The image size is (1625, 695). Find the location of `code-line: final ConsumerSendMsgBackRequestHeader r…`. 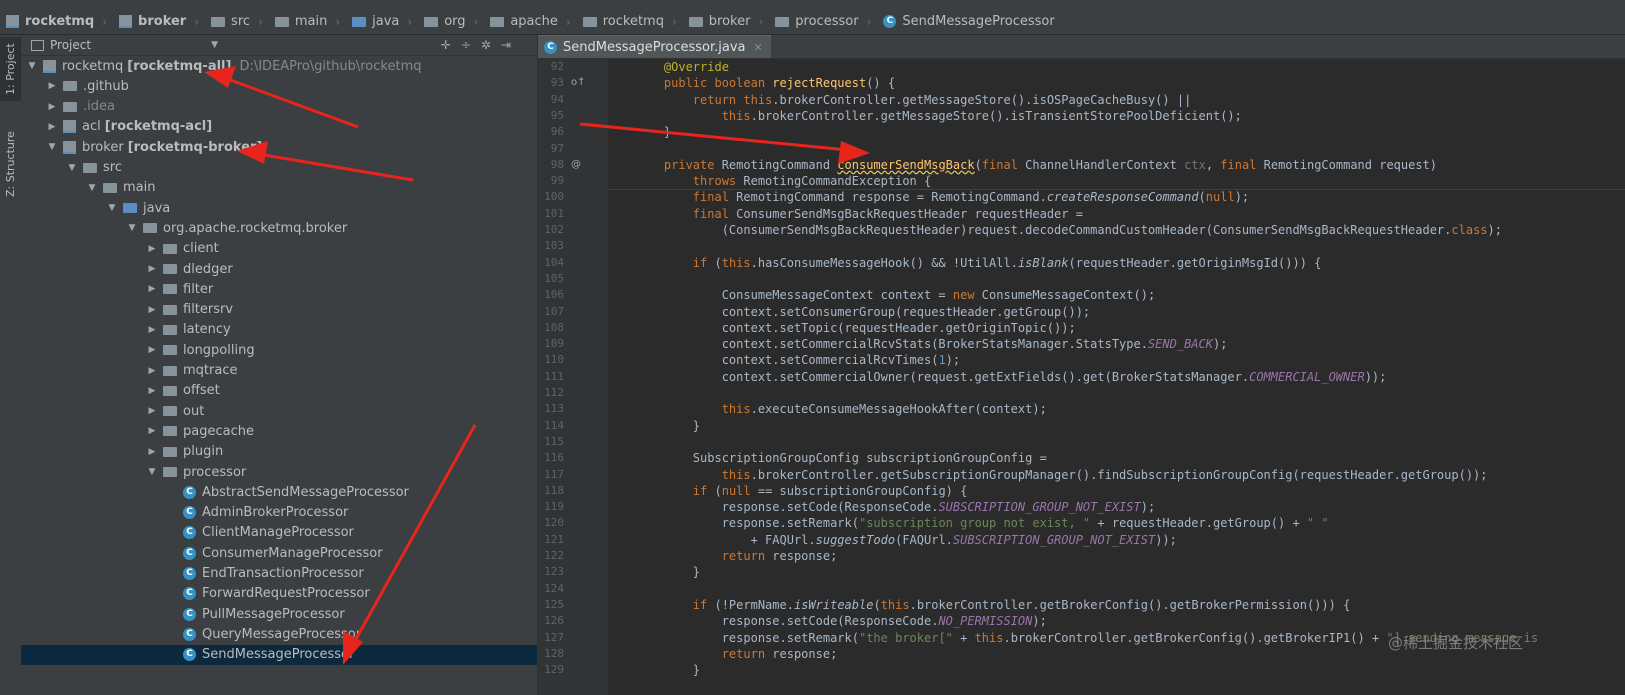

code-line: final ConsumerSendMsgBackRequestHeader r… is located at coordinates (859, 214).